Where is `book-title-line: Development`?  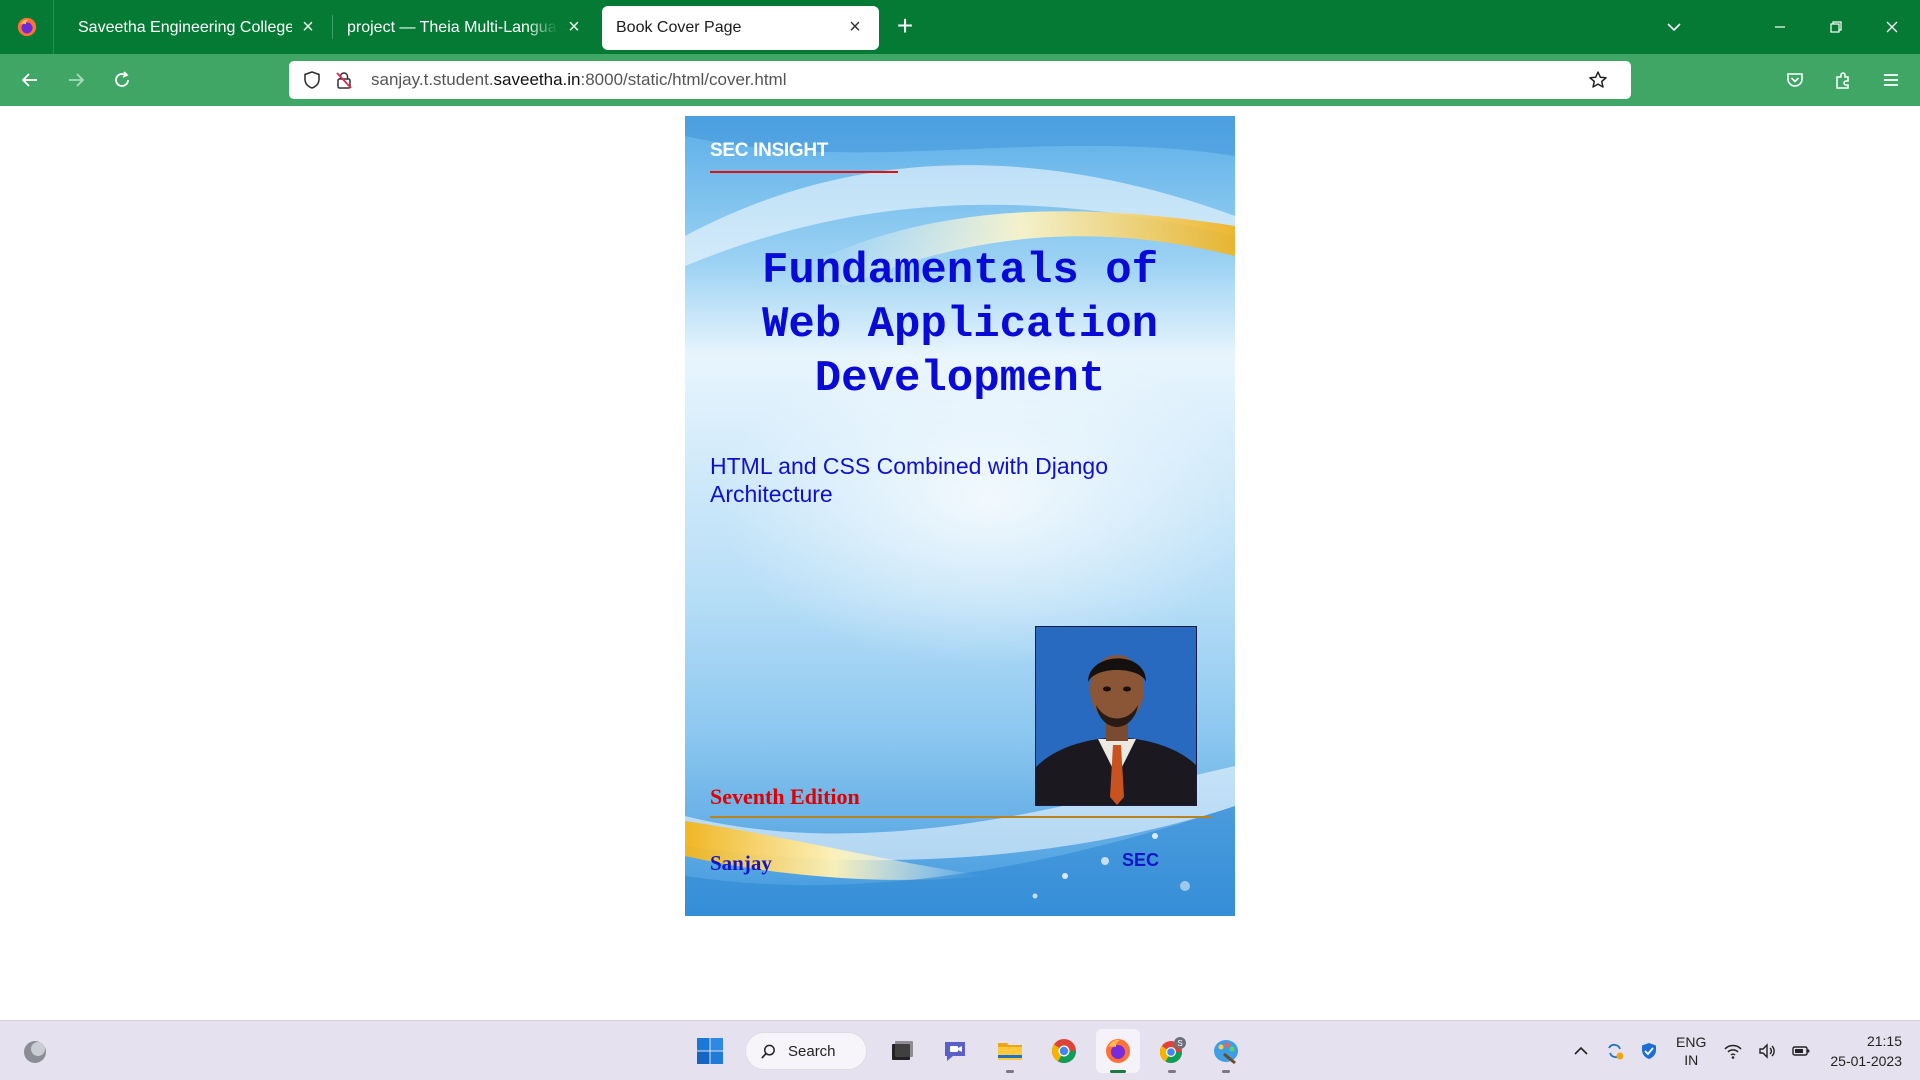
book-title-line: Development is located at coordinates (960, 379).